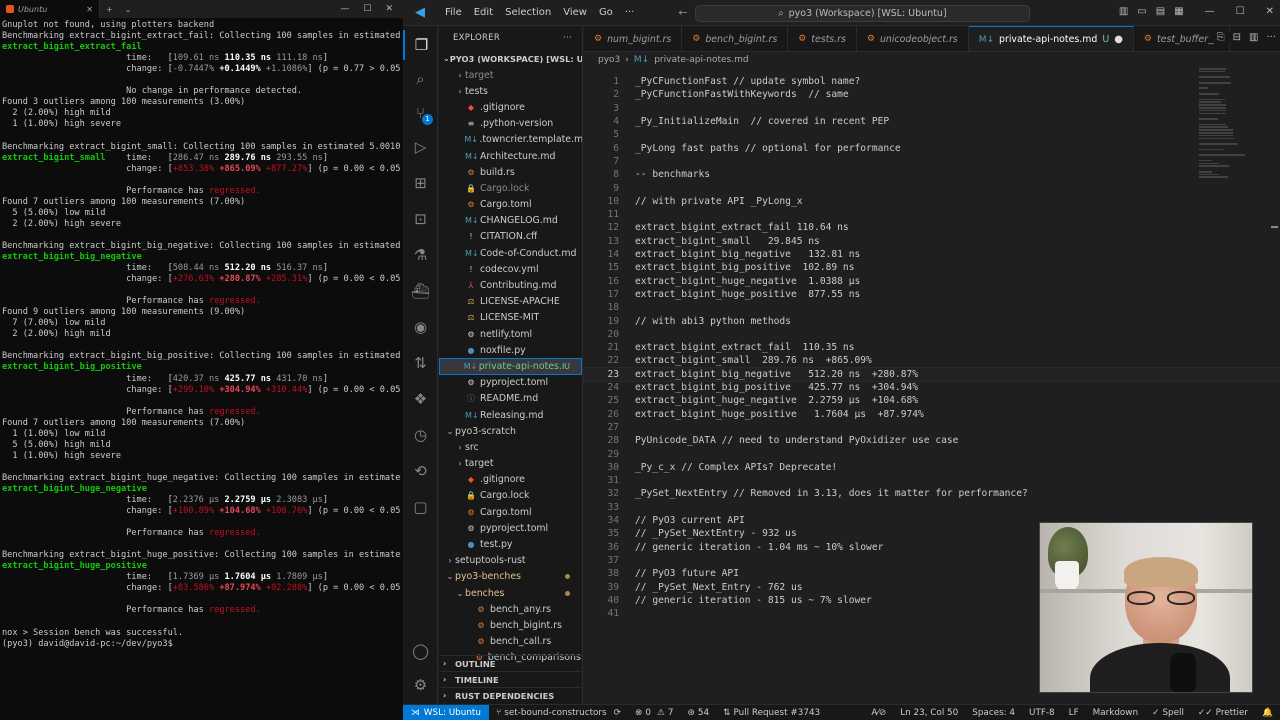 Image resolution: width=1280 pixels, height=720 pixels. Describe the element at coordinates (510, 366) in the screenshot. I see `tree-file: M↓private-api-notes.mdU` at that location.